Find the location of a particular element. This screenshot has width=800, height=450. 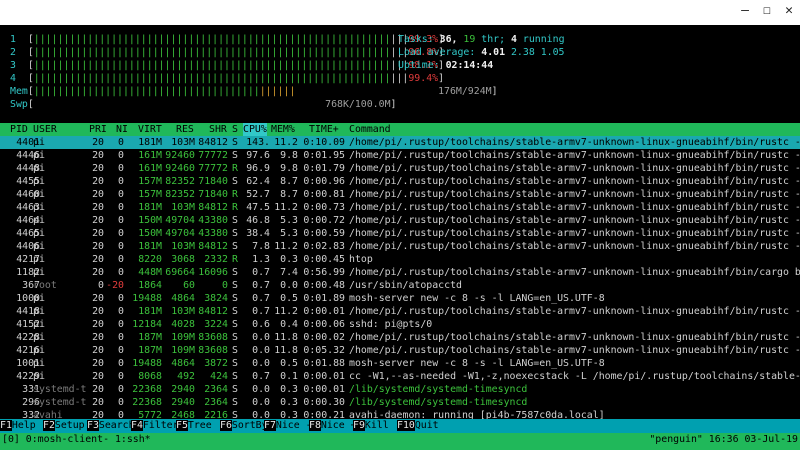

fkey-tree: F5Tree is located at coordinates (194, 426).